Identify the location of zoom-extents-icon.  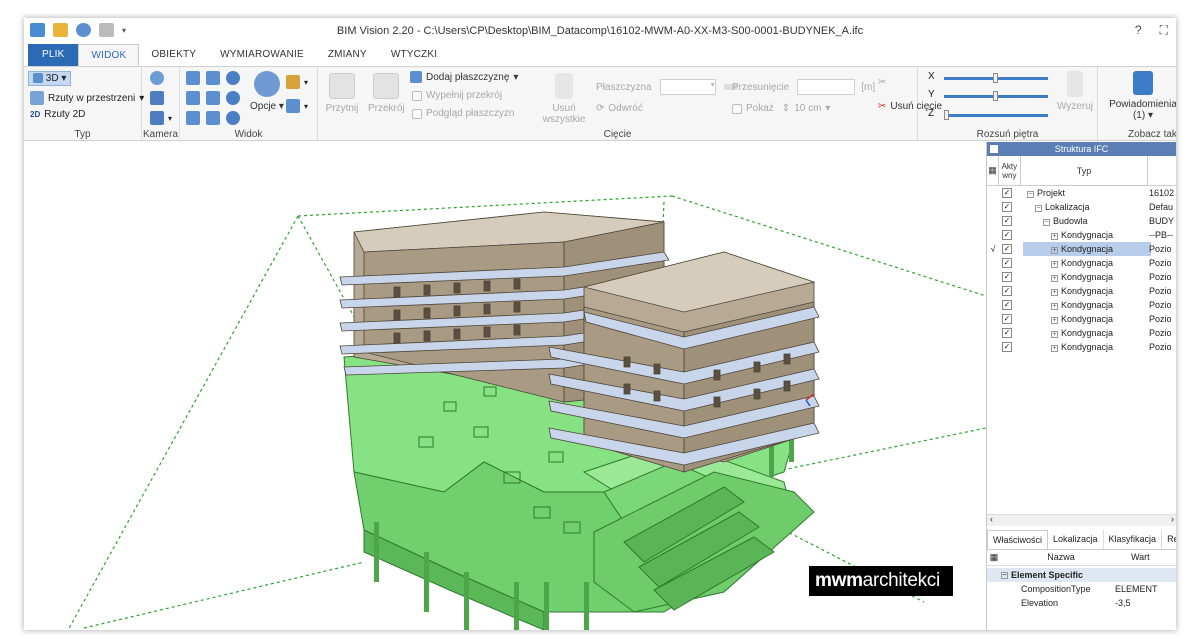
(193, 78).